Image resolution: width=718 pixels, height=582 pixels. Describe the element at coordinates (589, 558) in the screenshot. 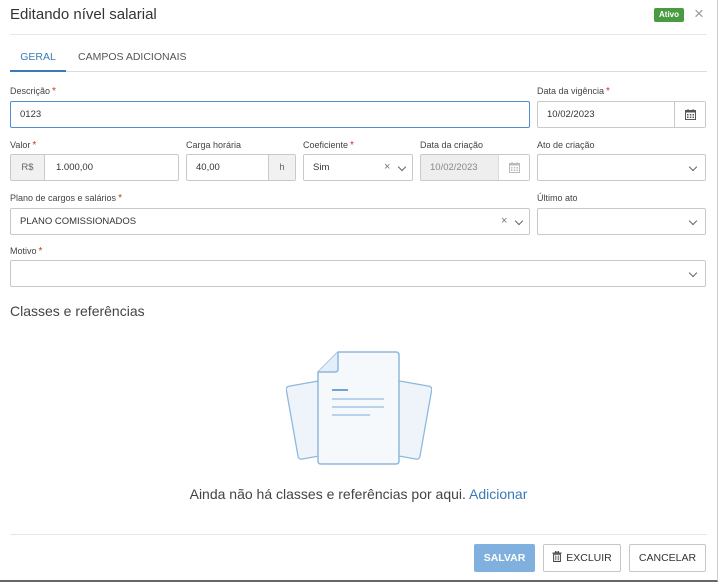

I see `delete-button-label: EXCLUIR` at that location.